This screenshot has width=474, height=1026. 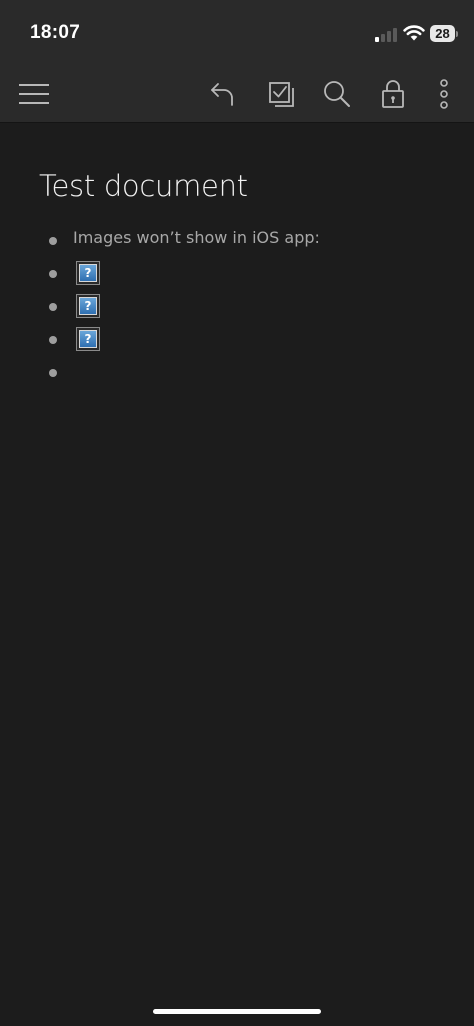 I want to click on lock-icon, so click(x=393, y=94).